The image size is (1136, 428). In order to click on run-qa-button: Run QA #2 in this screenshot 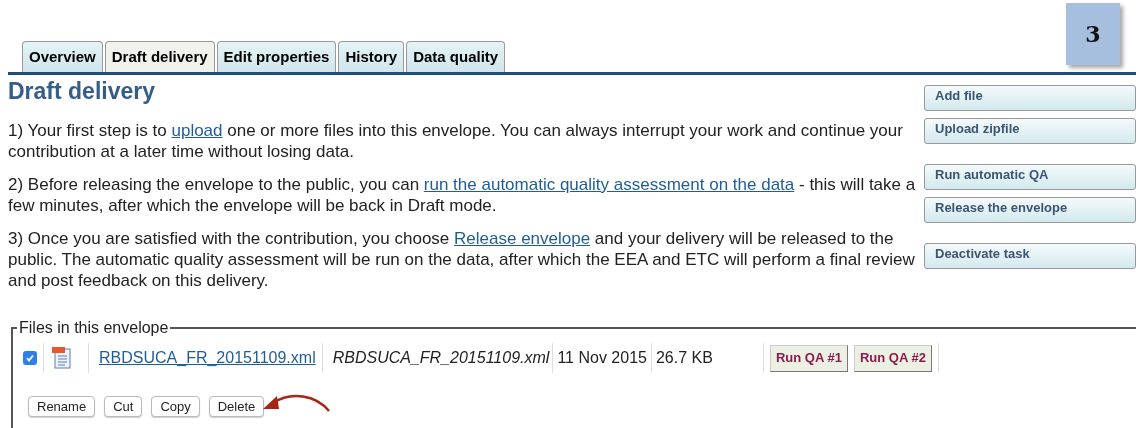, I will do `click(892, 358)`.